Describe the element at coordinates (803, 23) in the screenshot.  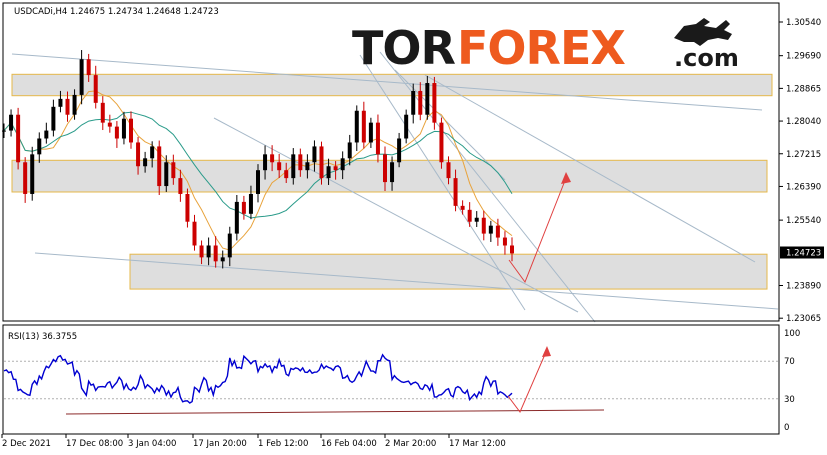
I see `price-axis-label: 1.30540` at that location.